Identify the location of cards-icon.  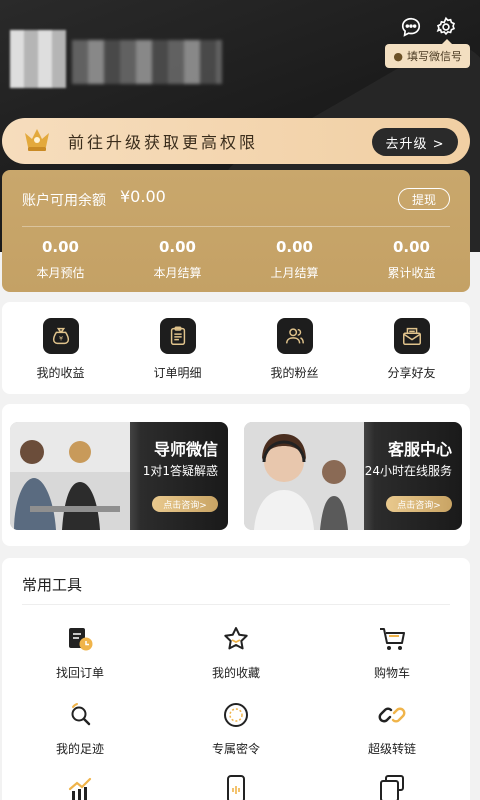
(392, 786).